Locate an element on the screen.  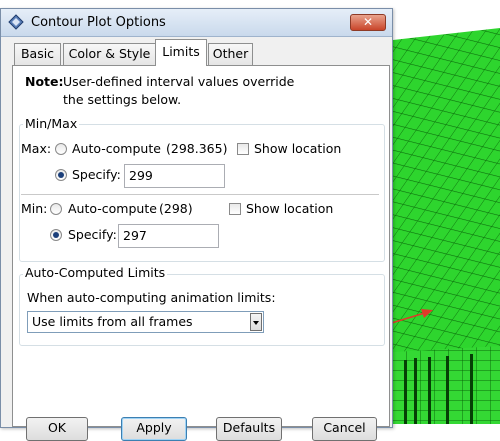
max-label: Max: is located at coordinates (36, 148).